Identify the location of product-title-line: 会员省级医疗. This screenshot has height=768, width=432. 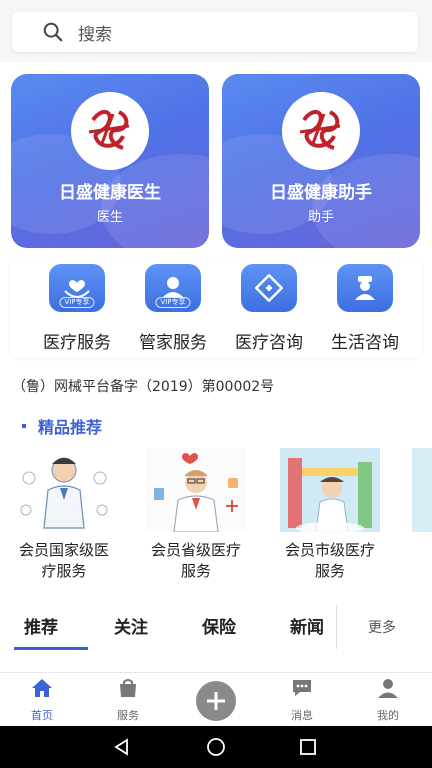
(195, 550).